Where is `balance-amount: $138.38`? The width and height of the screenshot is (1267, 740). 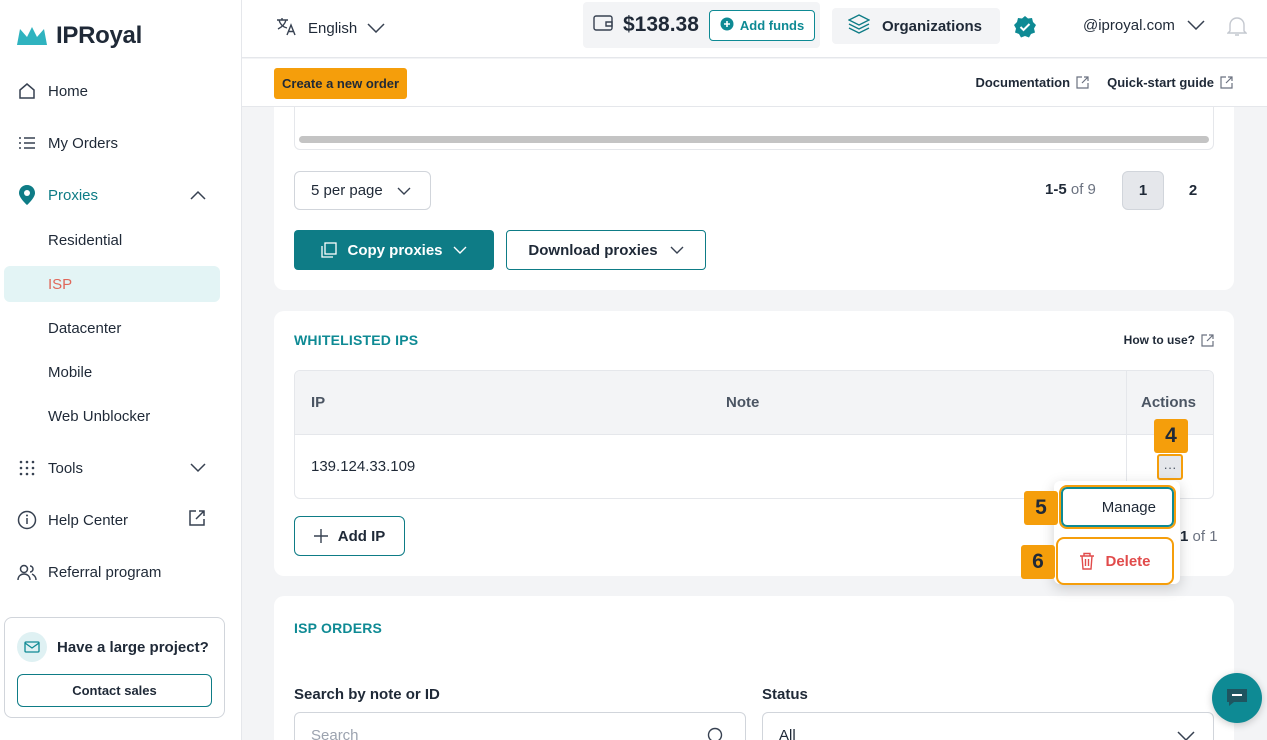
balance-amount: $138.38 is located at coordinates (661, 24).